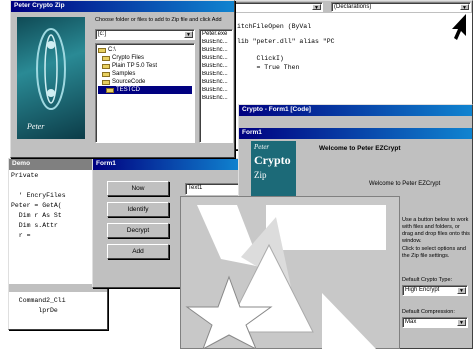 This screenshot has width=473, height=349. Describe the element at coordinates (145, 34) in the screenshot. I see `drive-select: [c:] ▼` at that location.